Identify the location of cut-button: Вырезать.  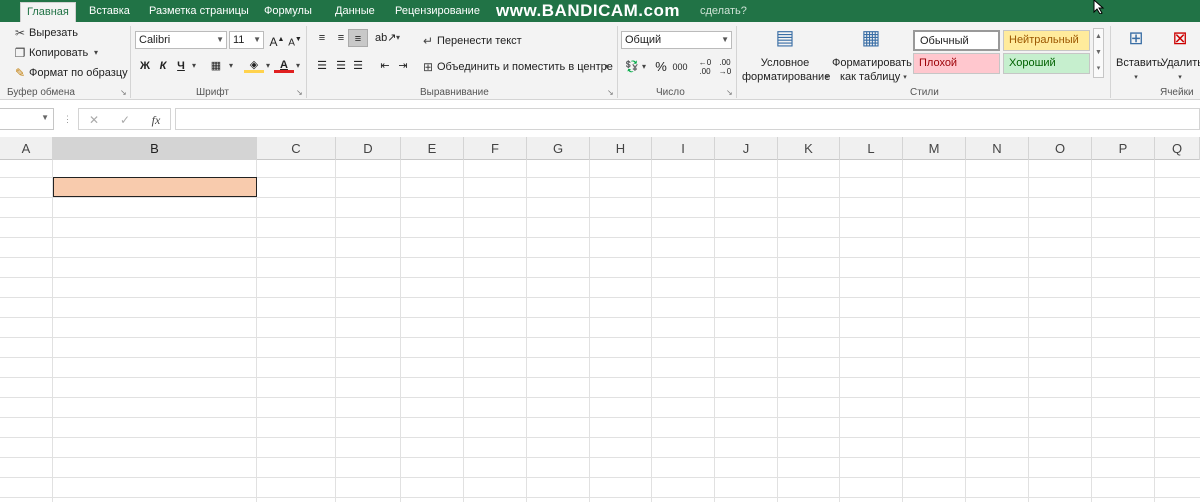
(53, 33).